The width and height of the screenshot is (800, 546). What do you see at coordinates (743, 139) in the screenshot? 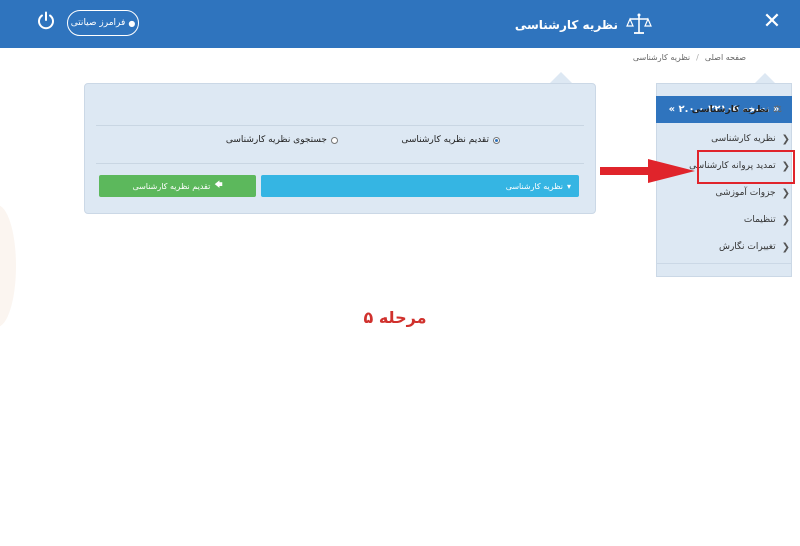
I see `sidebar-item-label: نظریه کارشناسی` at bounding box center [743, 139].